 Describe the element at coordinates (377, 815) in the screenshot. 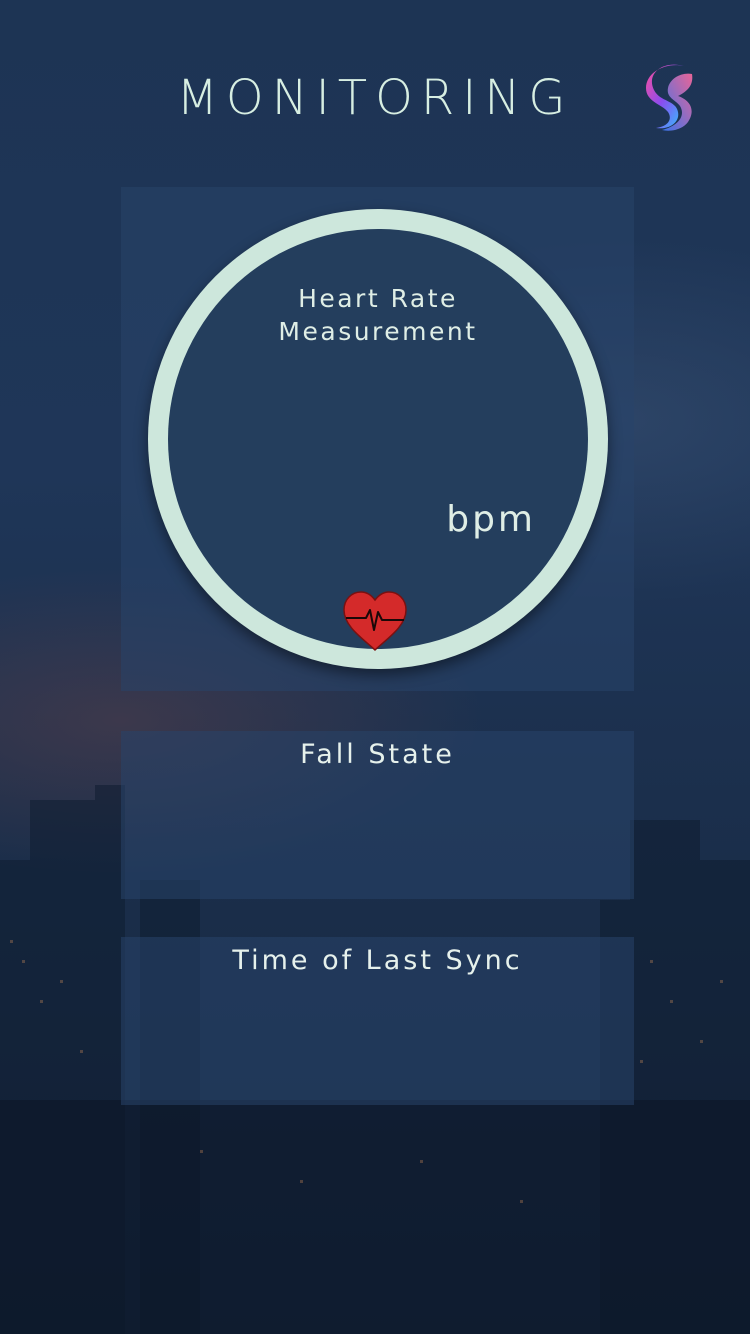

I see `fall-state-panel: Fall State` at that location.